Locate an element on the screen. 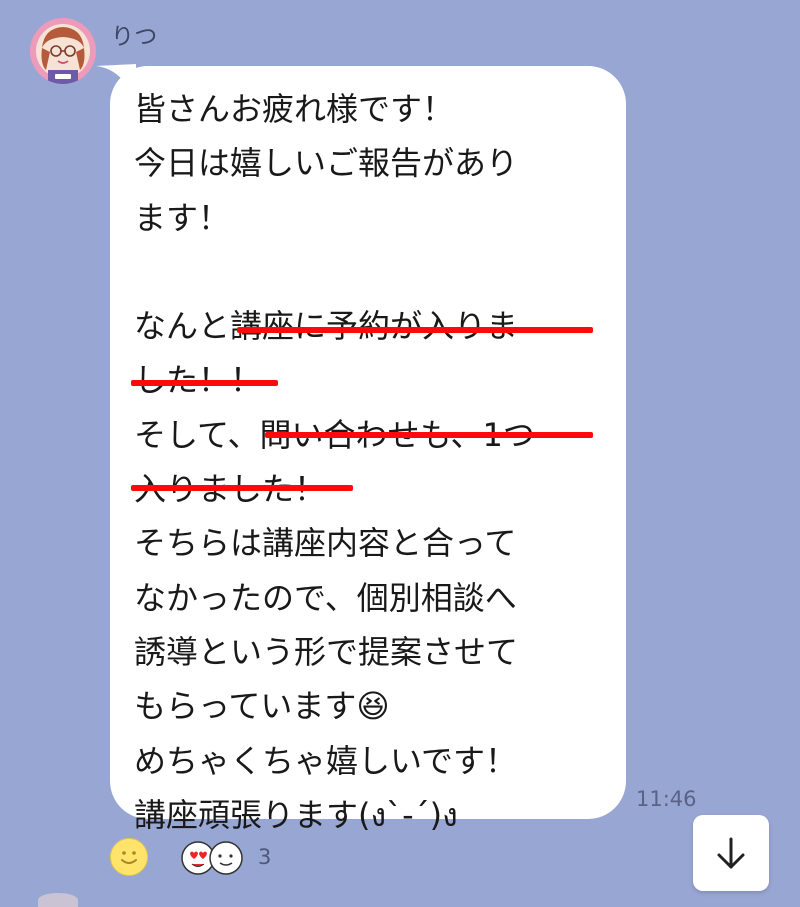 This screenshot has width=800, height=907. reaction-count: 3 is located at coordinates (265, 857).